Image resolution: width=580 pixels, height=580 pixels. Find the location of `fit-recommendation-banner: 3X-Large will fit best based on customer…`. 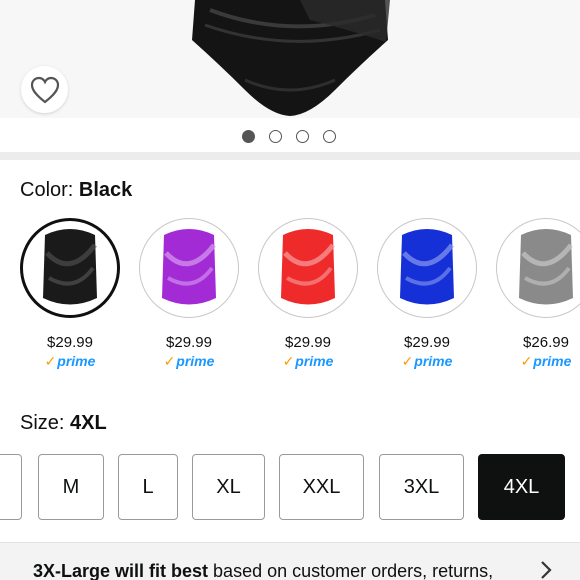

fit-recommendation-banner: 3X-Large will fit best based on customer… is located at coordinates (290, 561).